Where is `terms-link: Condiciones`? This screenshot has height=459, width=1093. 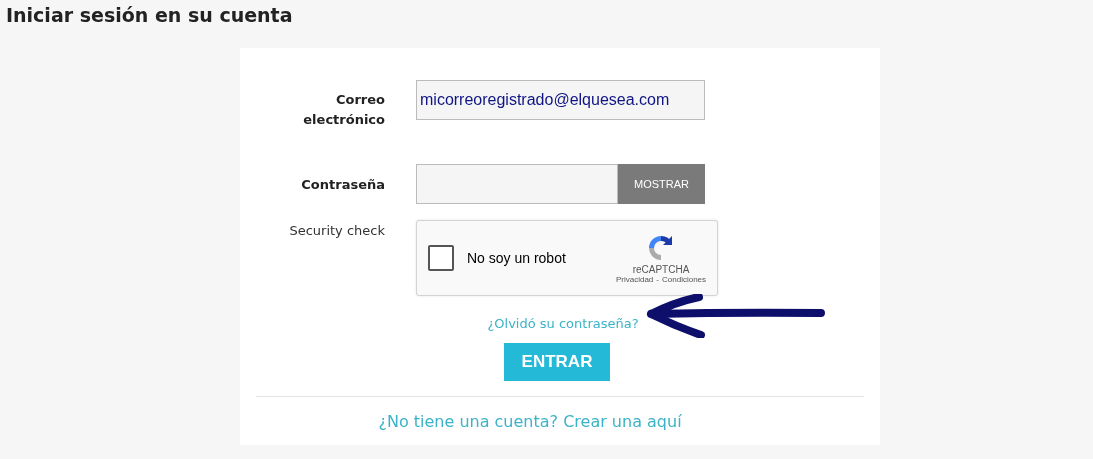
terms-link: Condiciones is located at coordinates (684, 279).